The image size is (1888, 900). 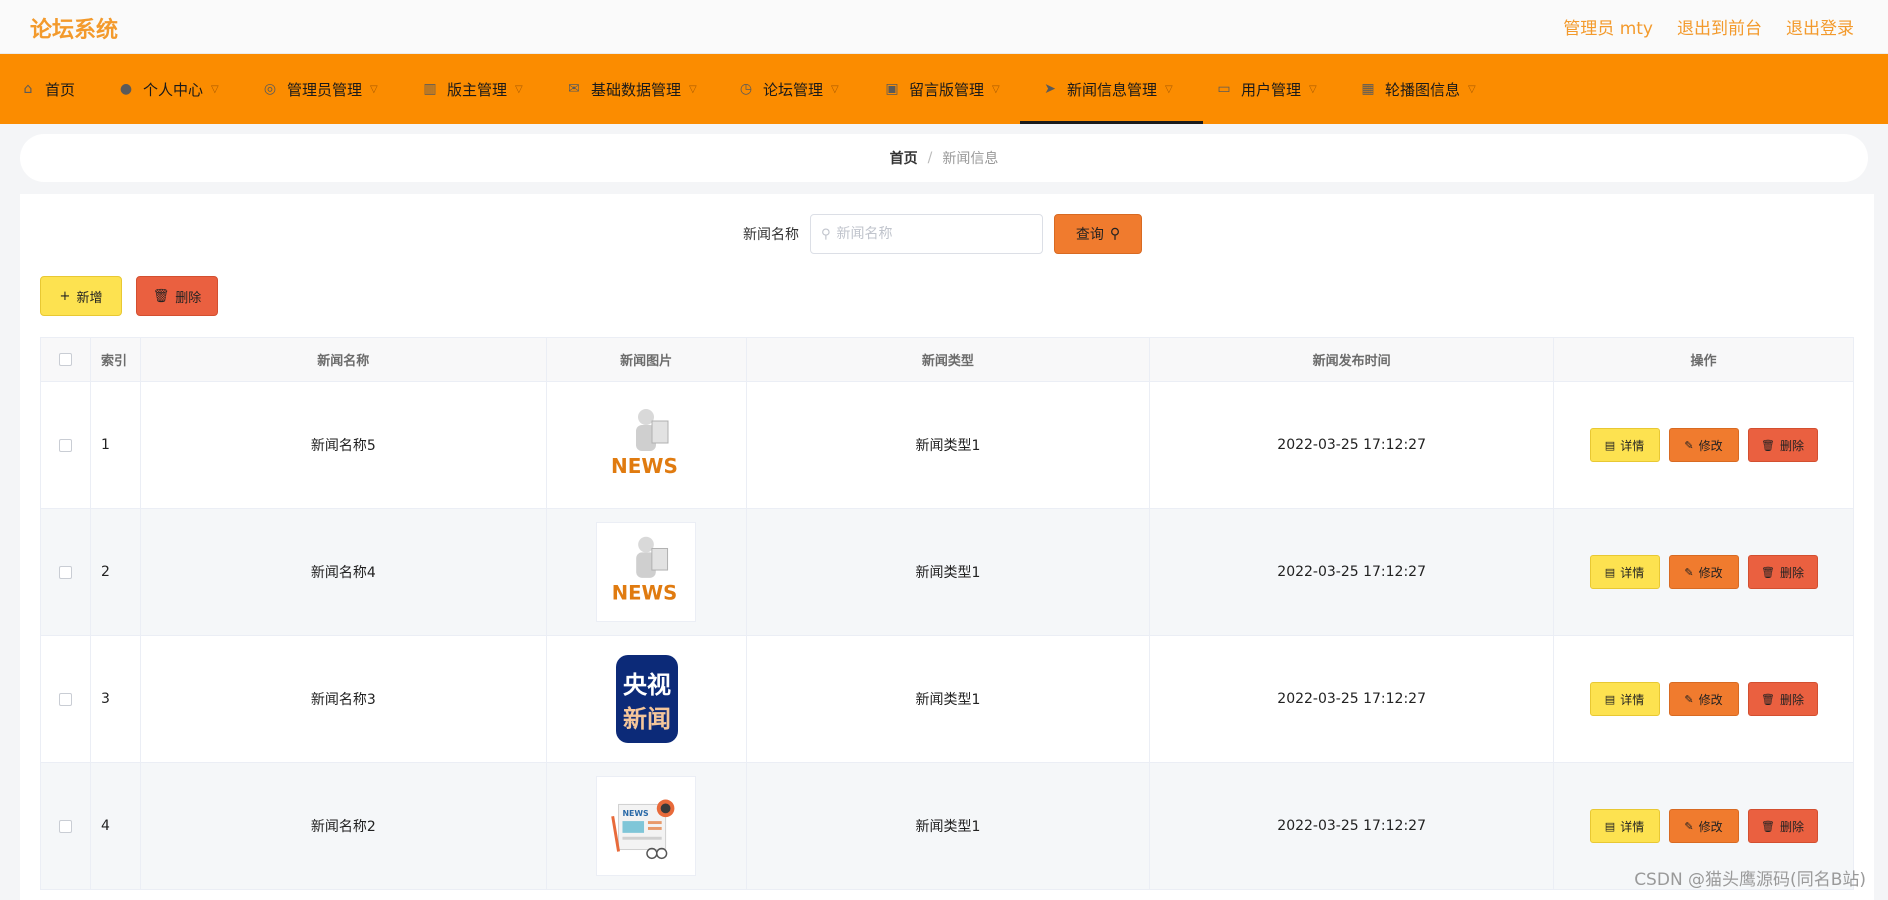 I want to click on query-button: 查询 ⚲, so click(x=1098, y=234).